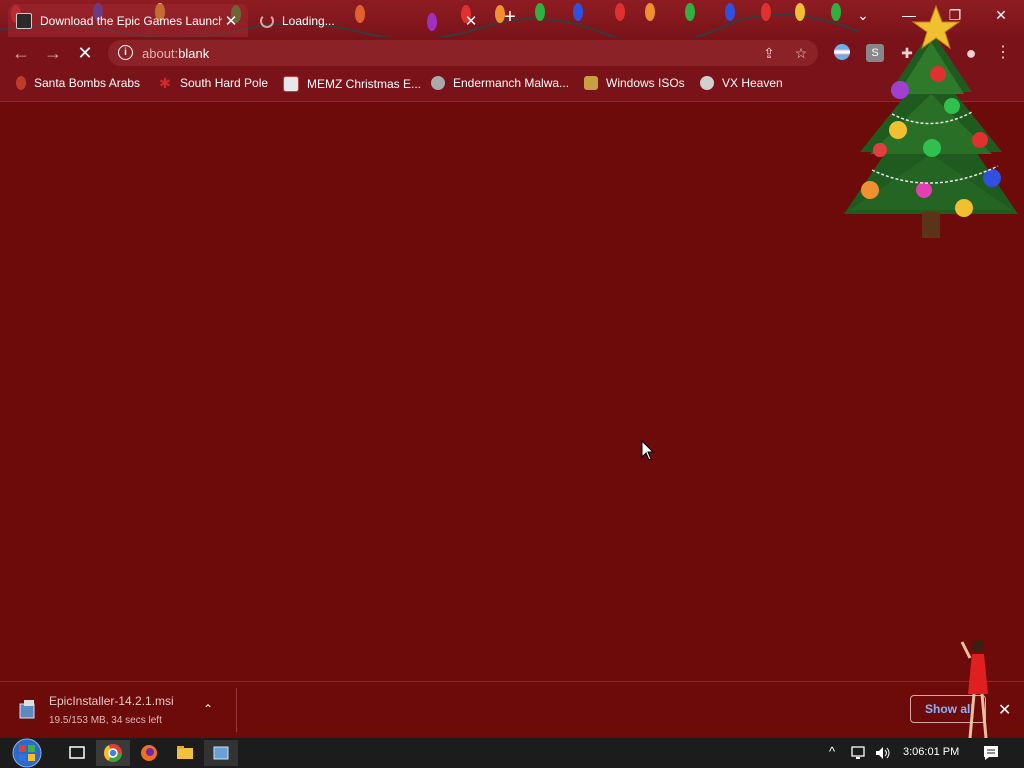  What do you see at coordinates (1004, 710) in the screenshot?
I see `close-download-shelf-icon: ✕` at bounding box center [1004, 710].